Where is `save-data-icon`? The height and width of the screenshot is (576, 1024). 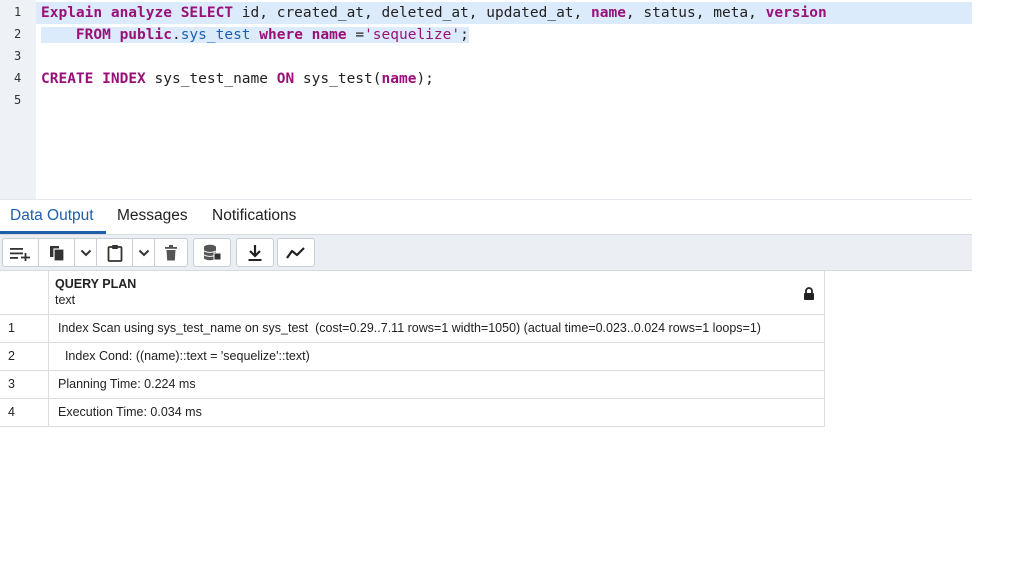 save-data-icon is located at coordinates (212, 252).